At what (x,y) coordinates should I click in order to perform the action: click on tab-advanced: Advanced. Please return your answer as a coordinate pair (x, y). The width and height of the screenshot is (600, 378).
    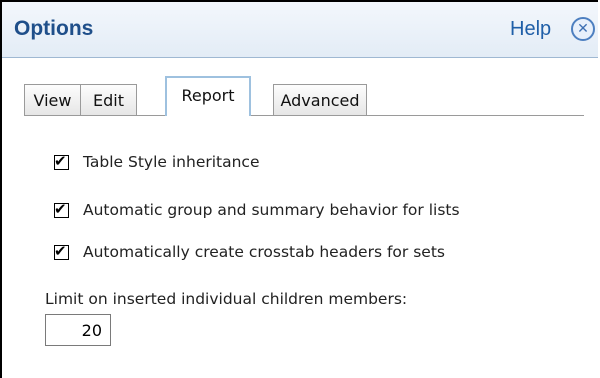
    Looking at the image, I should click on (320, 99).